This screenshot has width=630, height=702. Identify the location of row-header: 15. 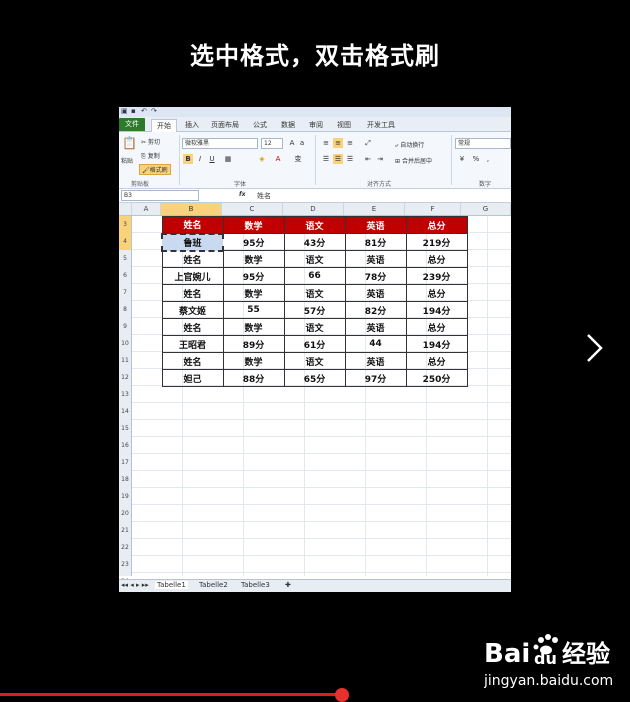
(125, 428).